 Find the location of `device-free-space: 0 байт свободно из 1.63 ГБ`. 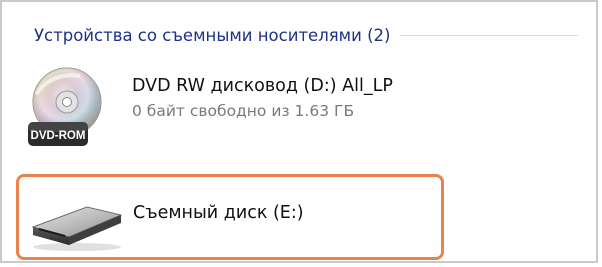

device-free-space: 0 байт свободно из 1.63 ГБ is located at coordinates (243, 111).